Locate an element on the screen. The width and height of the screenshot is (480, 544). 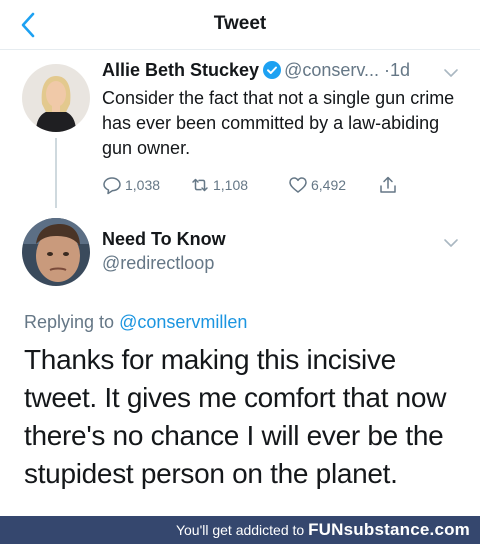
like-icon is located at coordinates (298, 185).